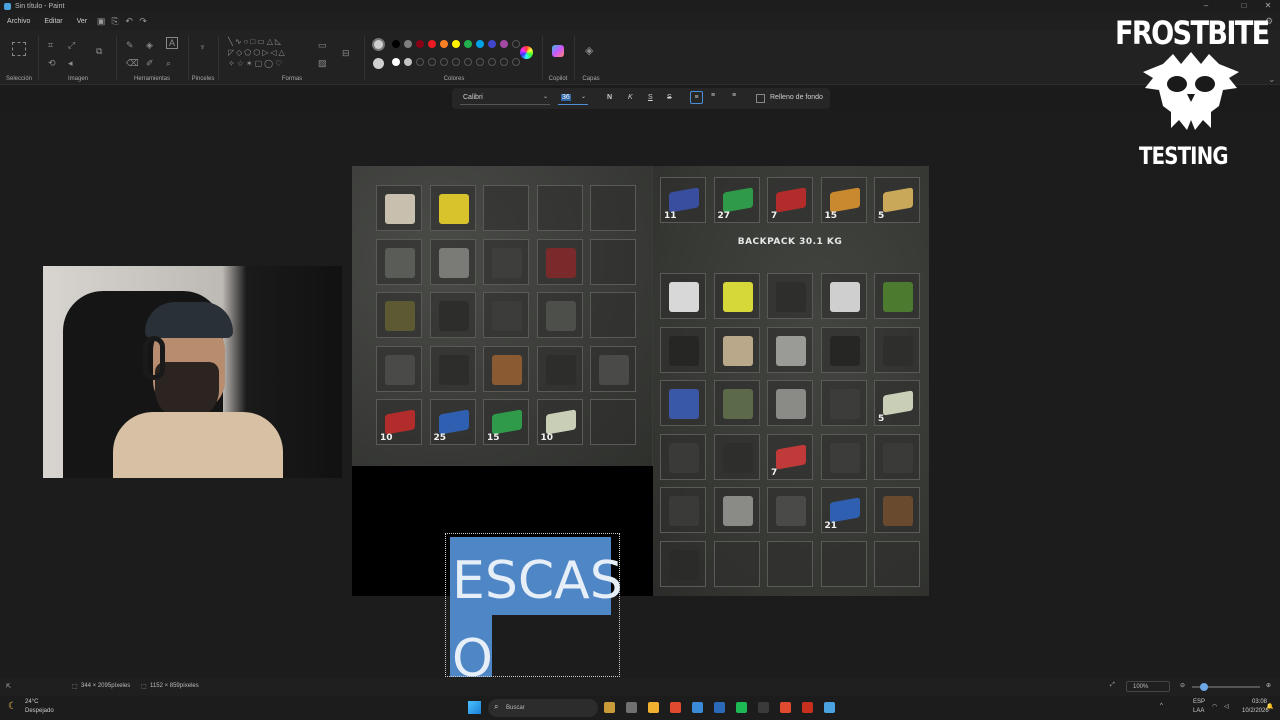  I want to click on font-family-select: Calibri ⌄, so click(505, 98).